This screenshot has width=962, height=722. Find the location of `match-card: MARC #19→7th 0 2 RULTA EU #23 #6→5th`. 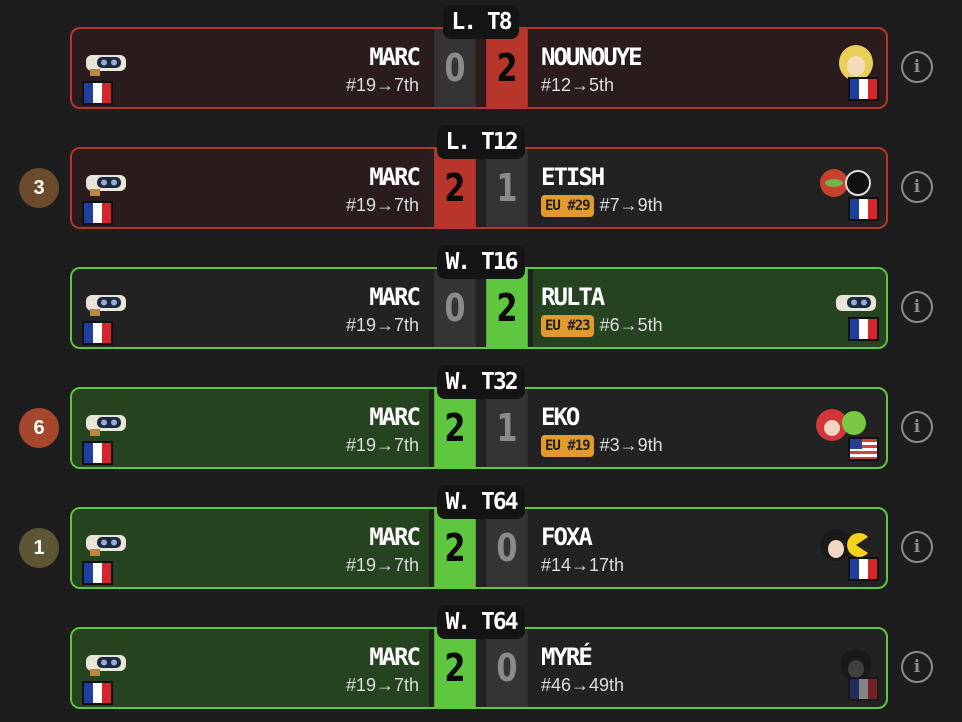

match-card: MARC #19→7th 0 2 RULTA EU #23 #6→5th is located at coordinates (479, 308).